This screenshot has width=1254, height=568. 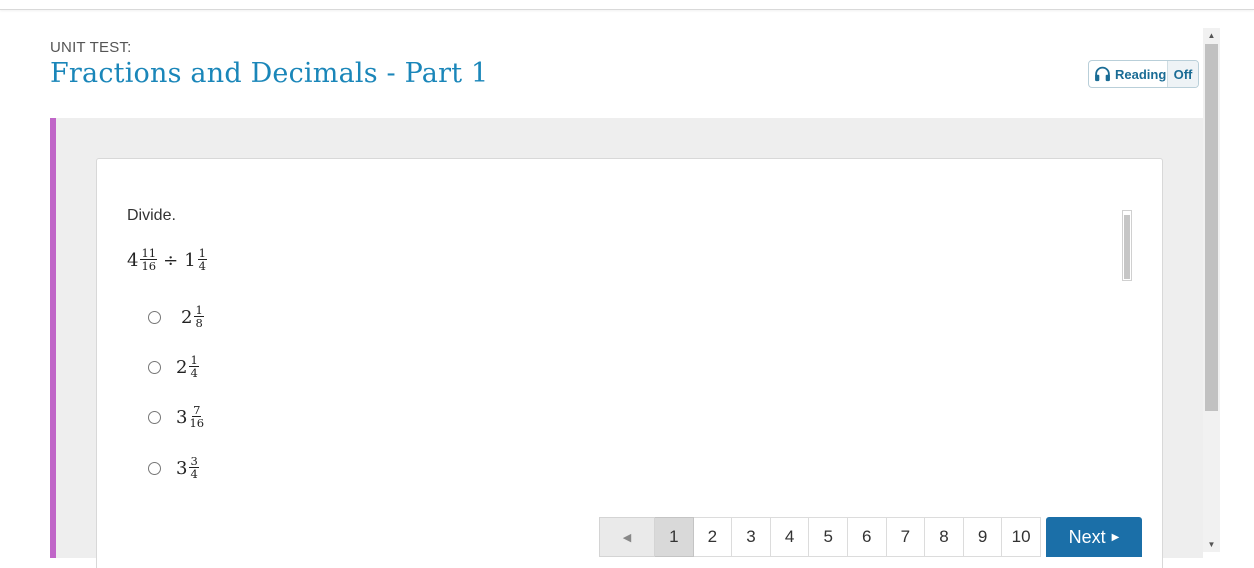 I want to click on option-value: 3 7 16, so click(x=190, y=417).